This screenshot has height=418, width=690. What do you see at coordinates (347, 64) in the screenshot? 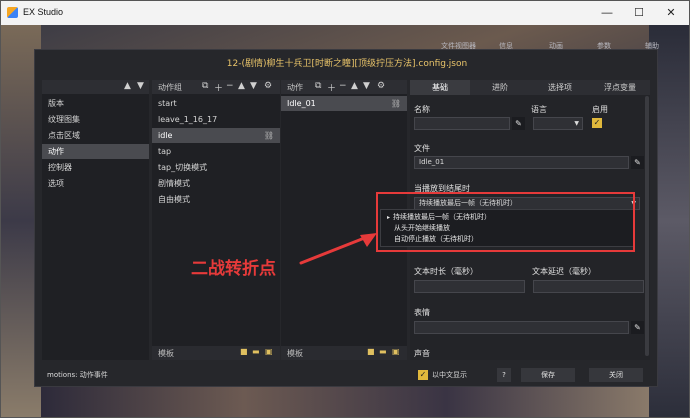
I see `dialog-title: 12-(剧情)柳生十兵卫[时断之瞳][顶级拧压方法].config.json` at bounding box center [347, 64].